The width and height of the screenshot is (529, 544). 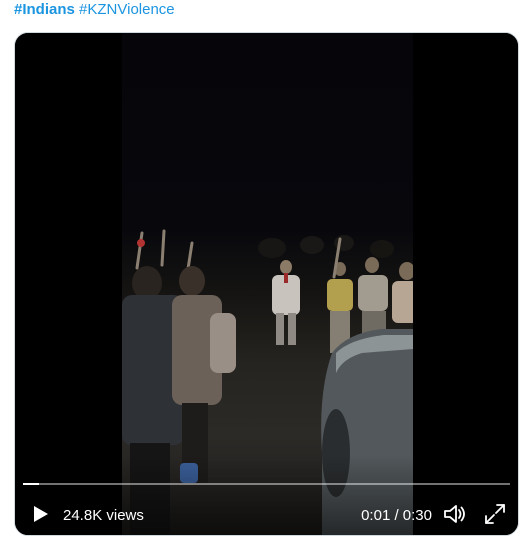 What do you see at coordinates (103, 515) in the screenshot?
I see `view-count: 24.8K views` at bounding box center [103, 515].